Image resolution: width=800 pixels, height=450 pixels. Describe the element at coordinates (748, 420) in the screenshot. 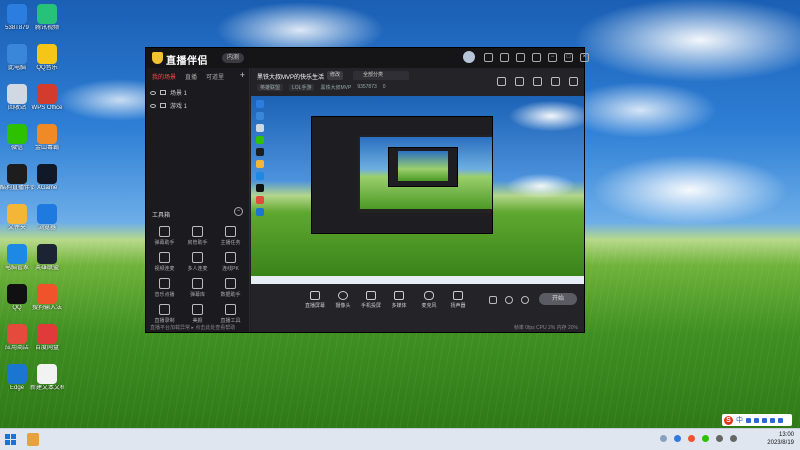

I see `ime-punct-icon` at that location.